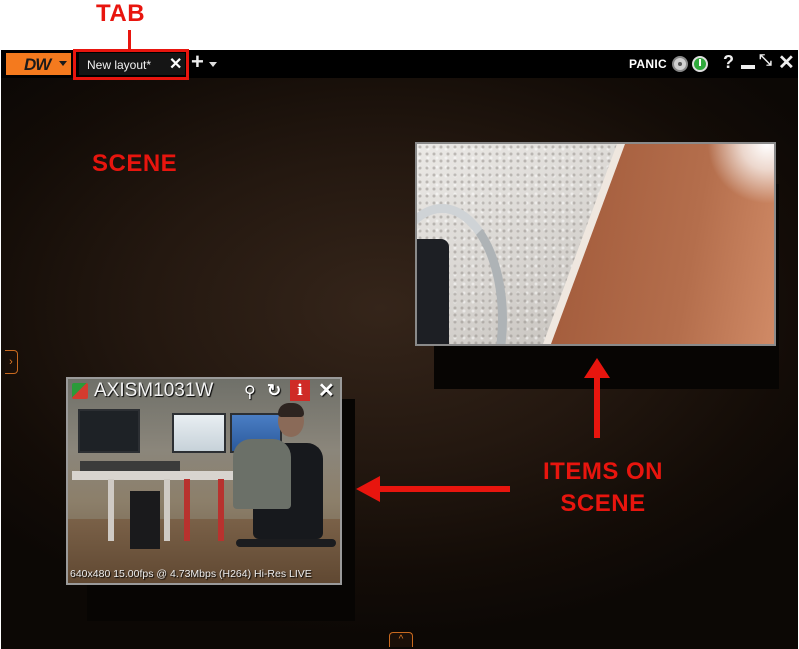 The height and width of the screenshot is (649, 799). I want to click on film-reel-icon, so click(680, 64).